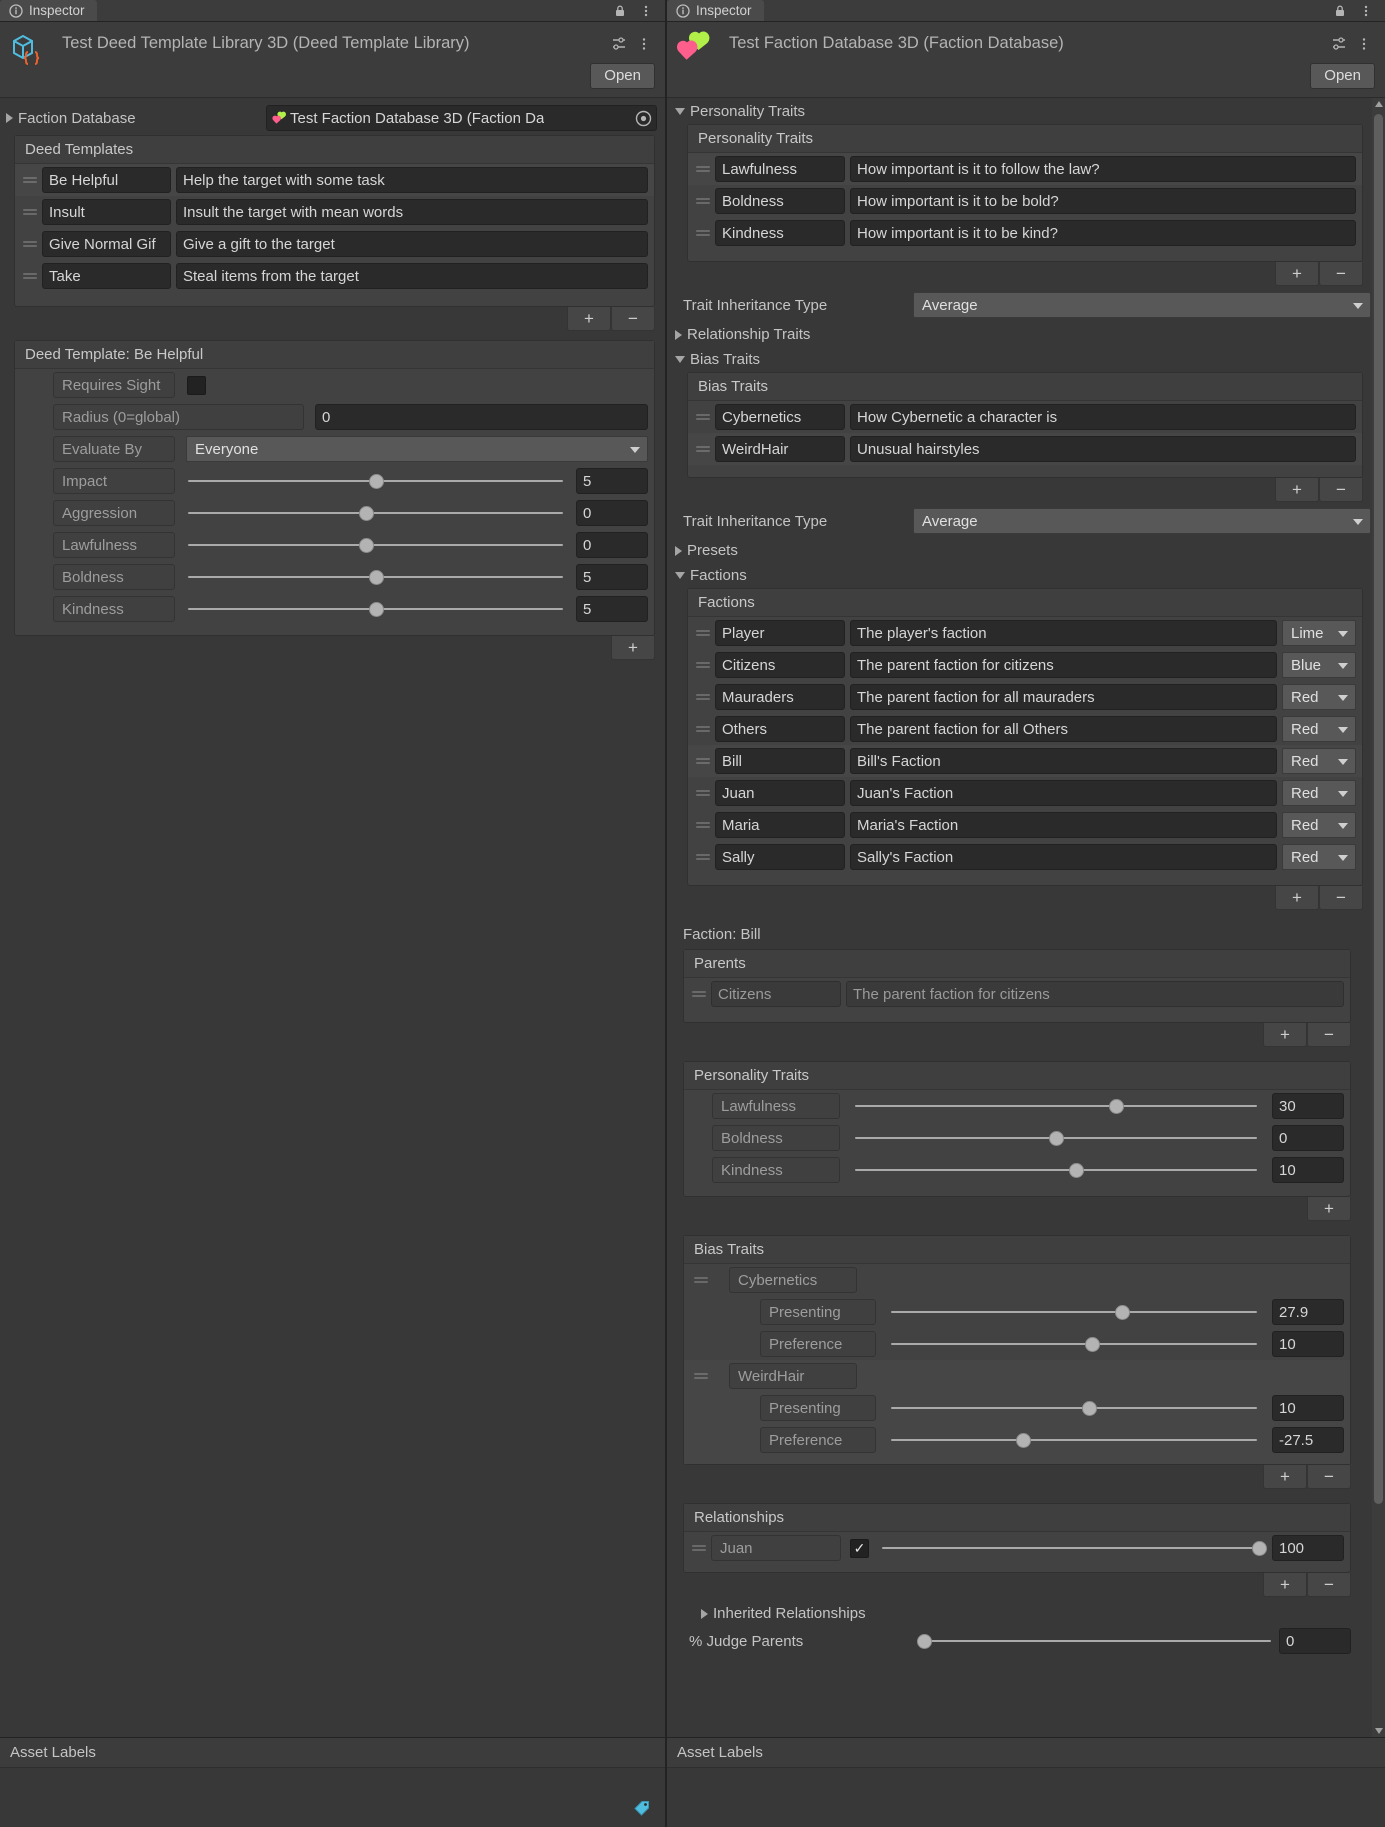 This screenshot has height=1827, width=1385. I want to click on relationship-traits-foldout: Relationship Traits, so click(1019, 334).